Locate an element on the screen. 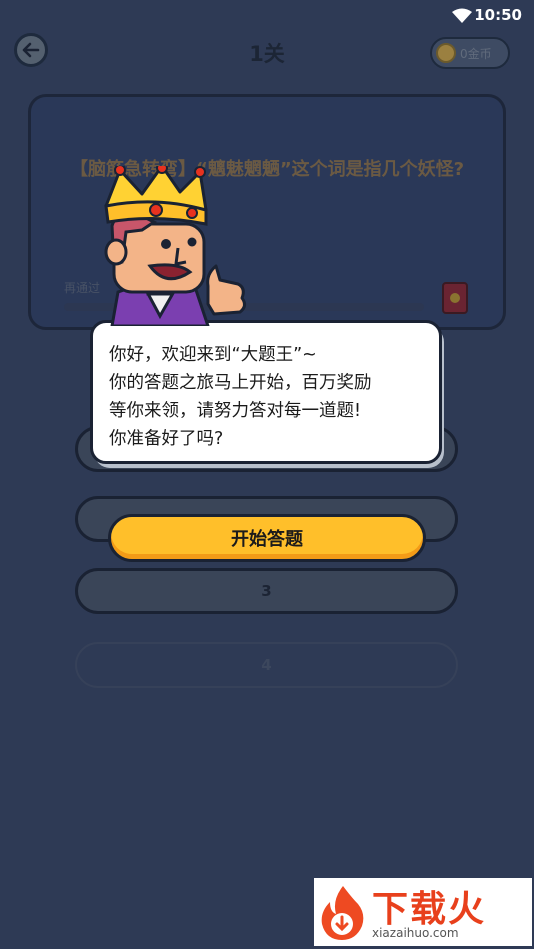 The width and height of the screenshot is (534, 949). king-mascot is located at coordinates (175, 246).